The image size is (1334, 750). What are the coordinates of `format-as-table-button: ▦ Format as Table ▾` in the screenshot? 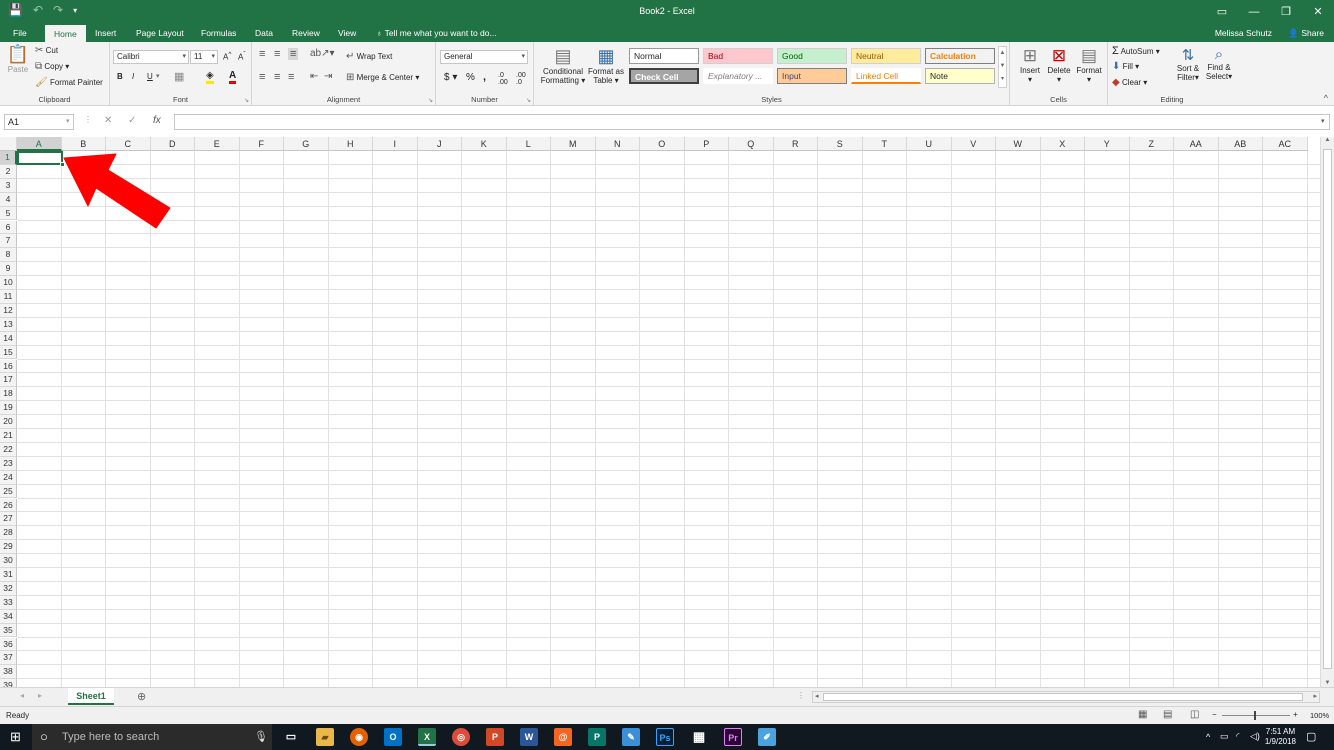 It's located at (606, 65).